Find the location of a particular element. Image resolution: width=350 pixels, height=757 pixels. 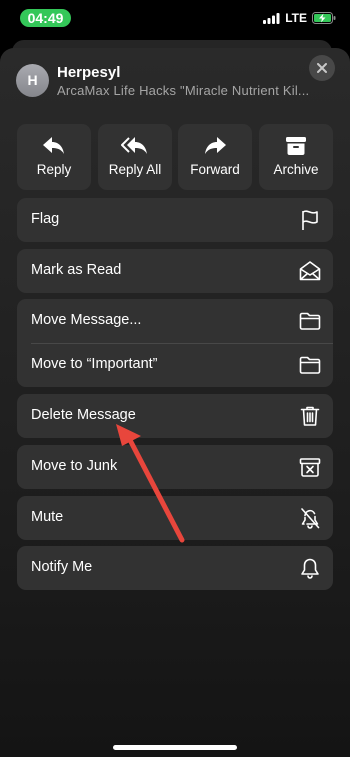

mark-read-label: Mark as Read is located at coordinates (76, 270).